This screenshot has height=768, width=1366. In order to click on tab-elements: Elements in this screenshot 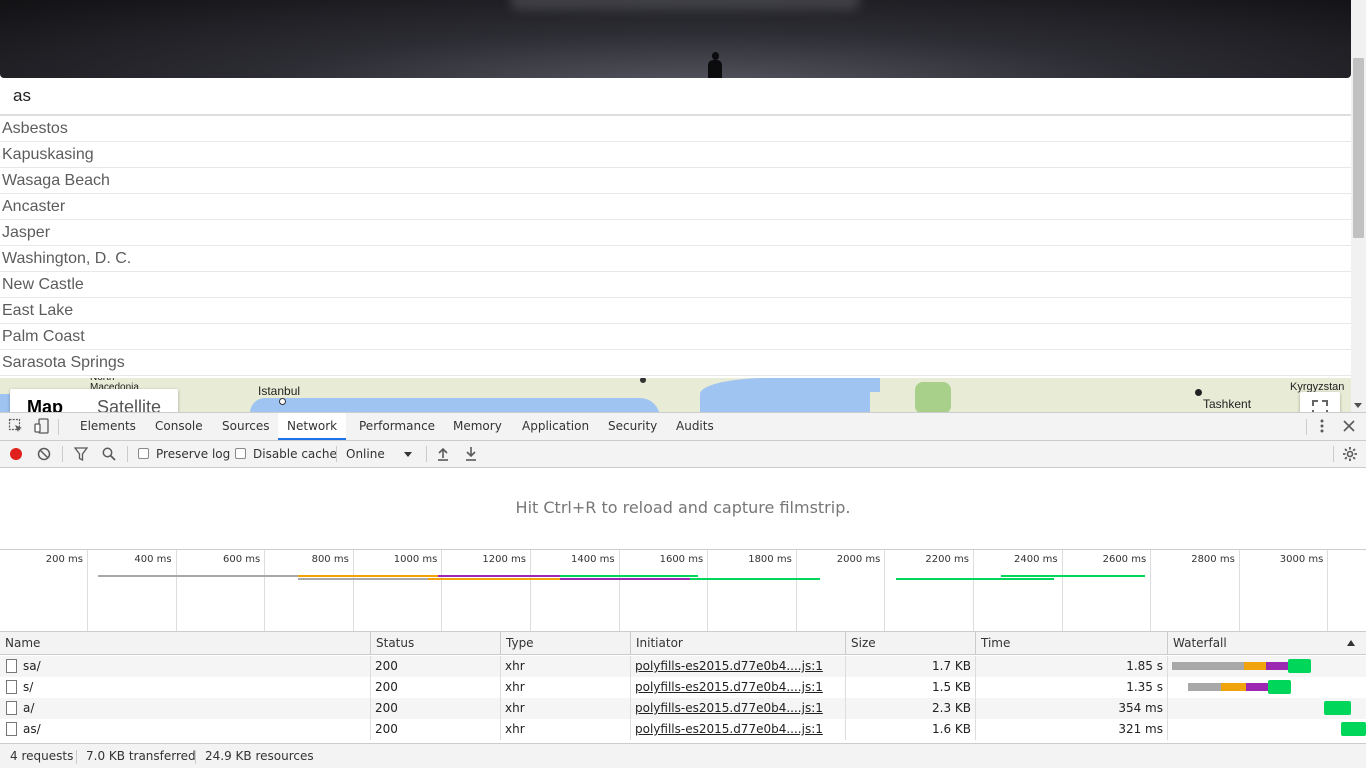, I will do `click(108, 426)`.